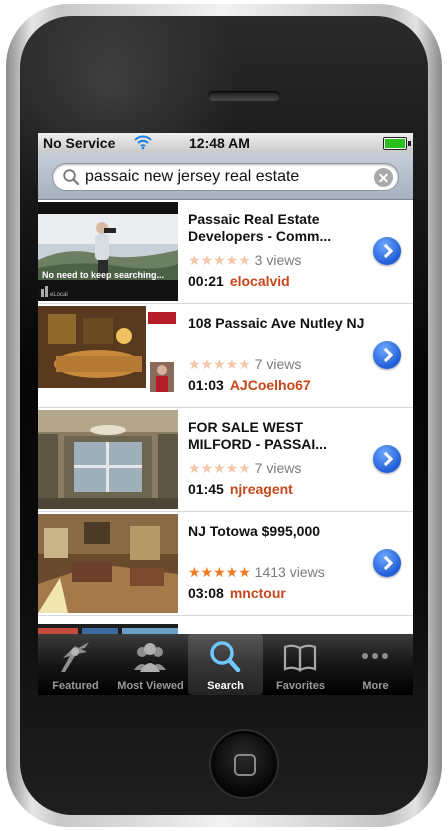 This screenshot has width=448, height=831. I want to click on tab-most-viewed: Most Viewed, so click(150, 664).